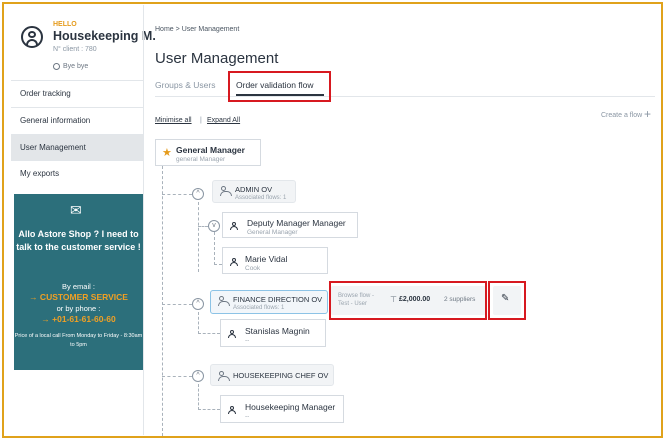  I want to click on tree-node-stanislas-magnin: Stanislas Magnin --, so click(273, 333).